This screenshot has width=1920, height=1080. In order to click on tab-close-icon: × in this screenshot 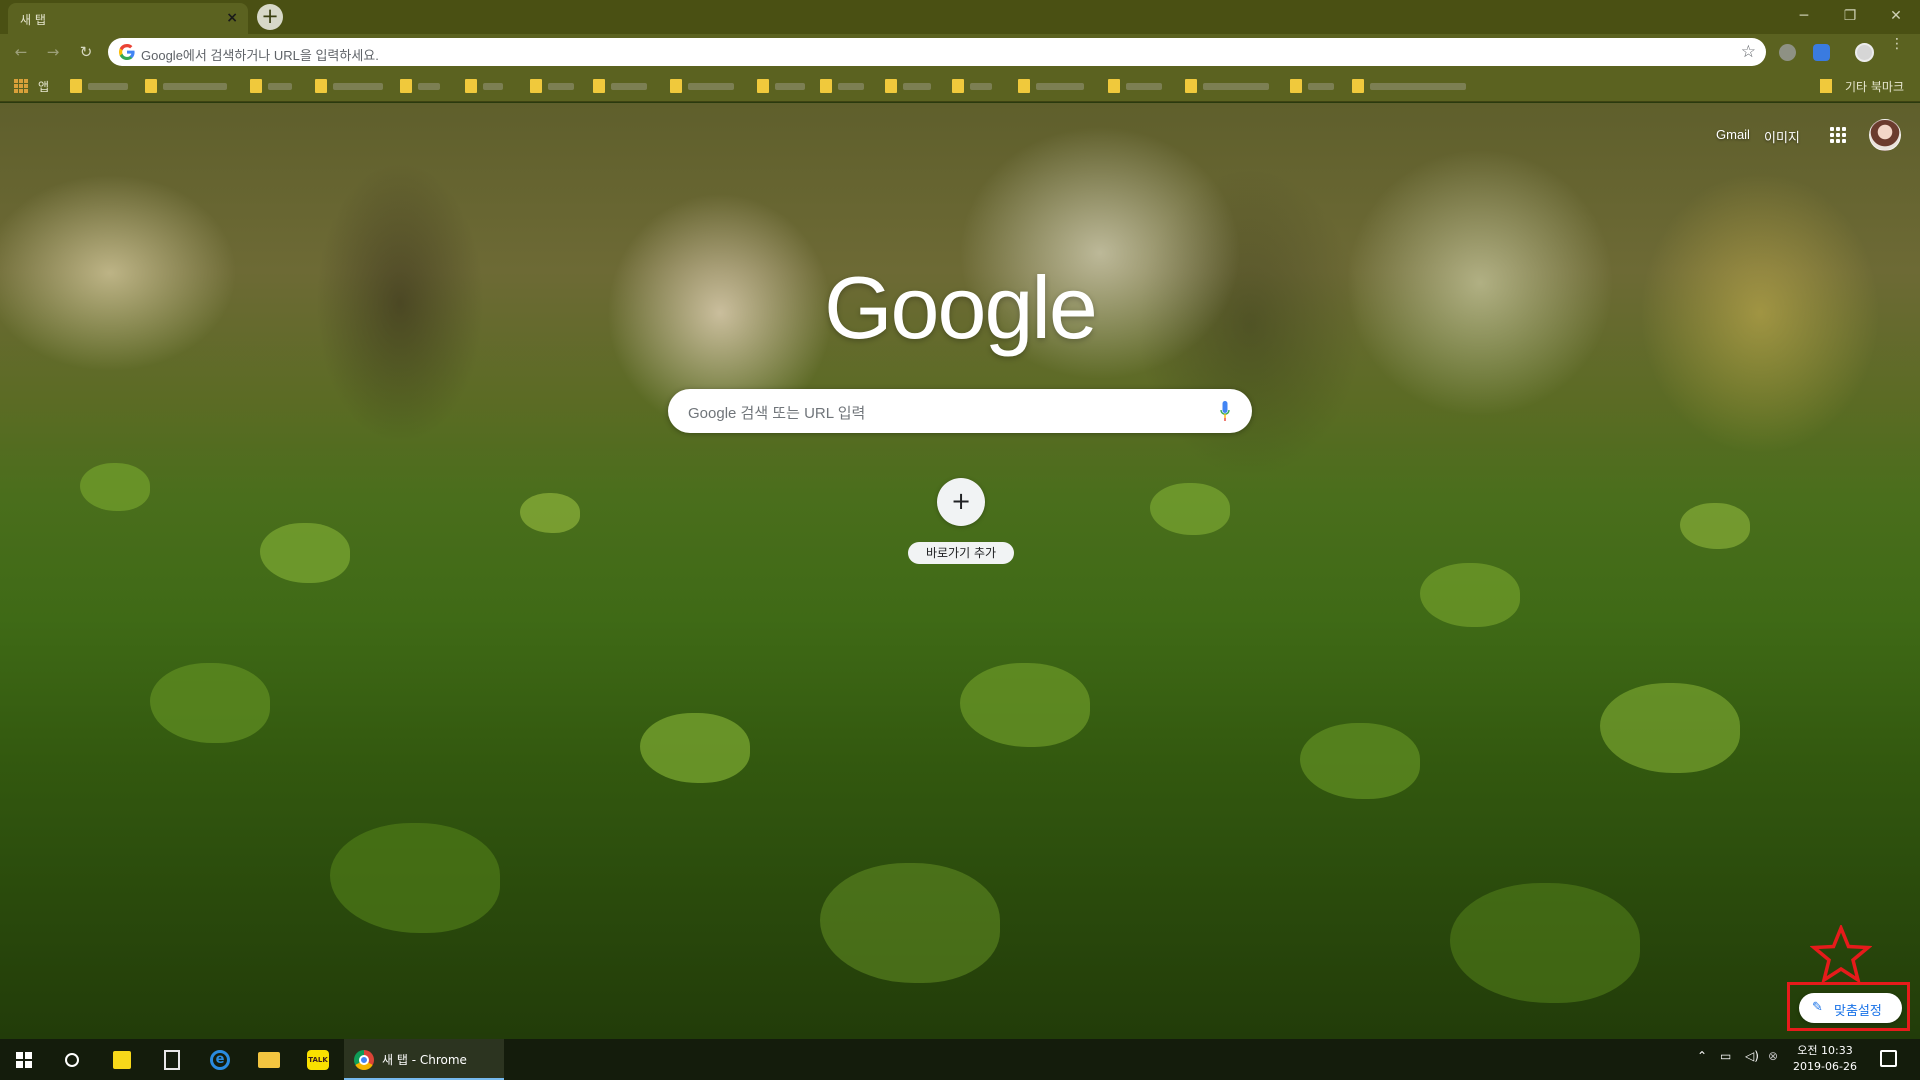, I will do `click(232, 18)`.